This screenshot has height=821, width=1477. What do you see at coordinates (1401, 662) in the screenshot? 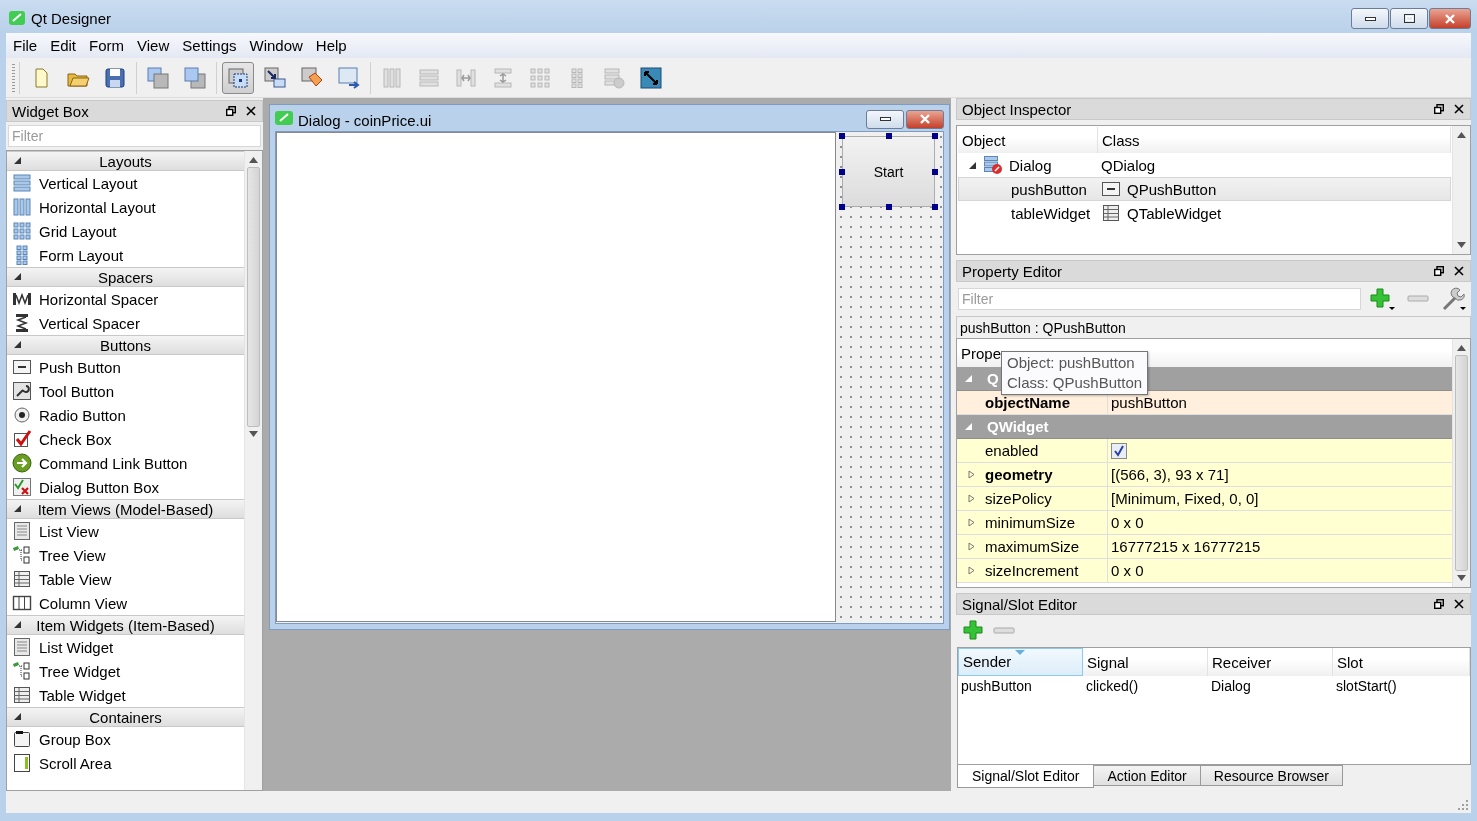
I see `column-header: Slot` at bounding box center [1401, 662].